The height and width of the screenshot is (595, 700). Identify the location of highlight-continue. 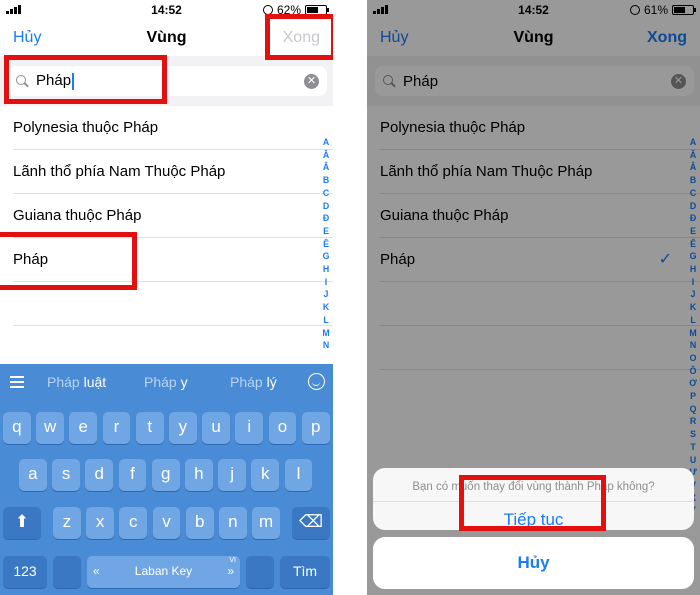
(532, 503).